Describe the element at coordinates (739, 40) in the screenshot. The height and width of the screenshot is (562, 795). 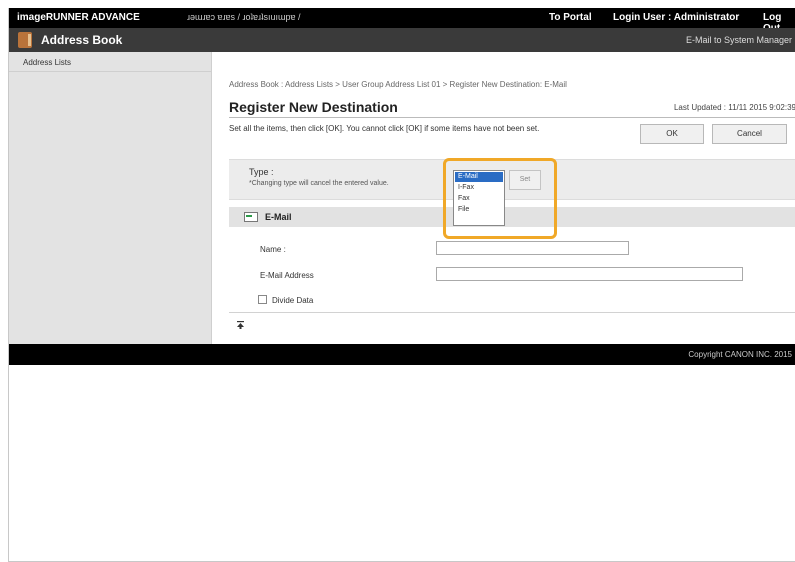
I see `email-system-manager-link: E-Mail to System Manager` at that location.